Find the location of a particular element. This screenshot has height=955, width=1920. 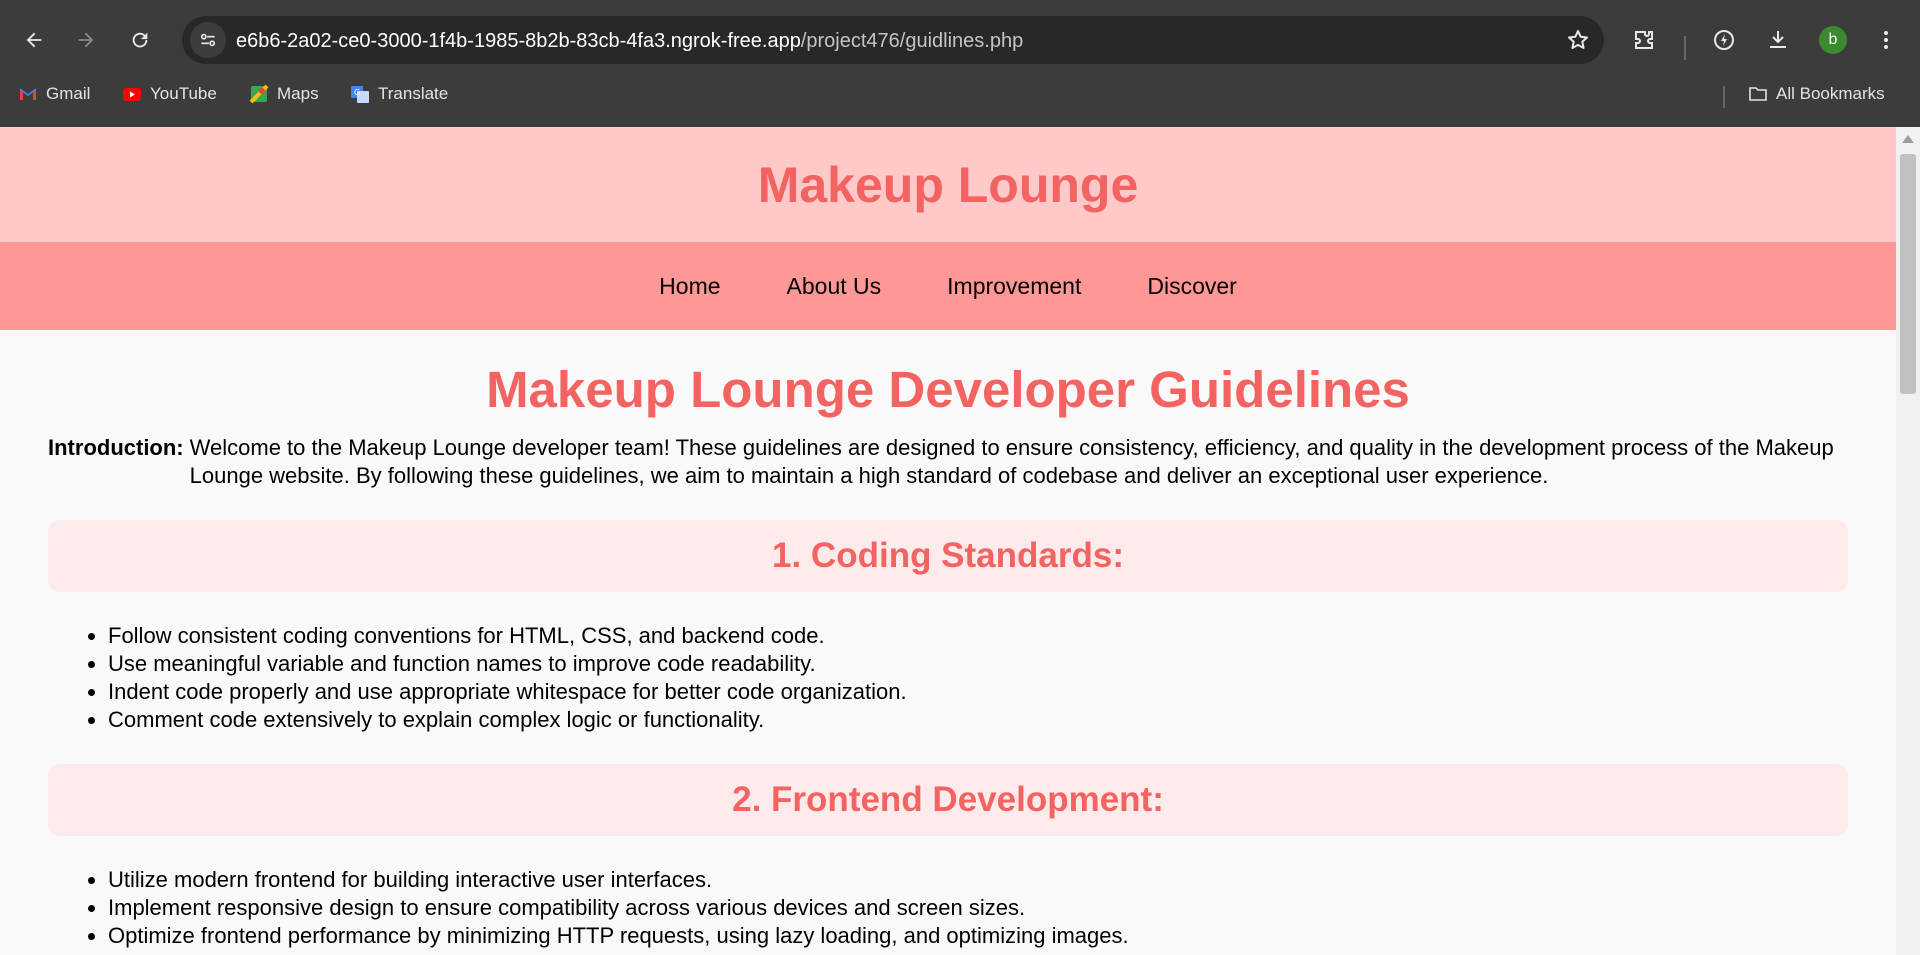

intro-label: Introduction: is located at coordinates (116, 447).